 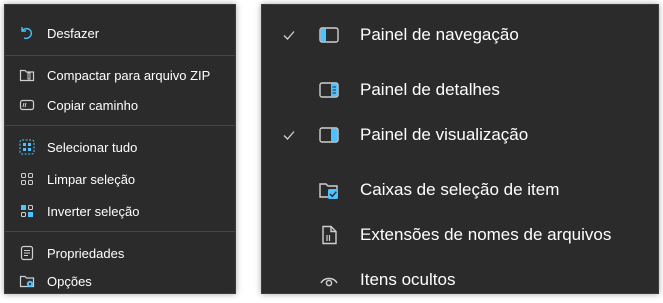 I want to click on menu-item-painel-visualizacao: Painel de visualização, so click(x=460, y=135).